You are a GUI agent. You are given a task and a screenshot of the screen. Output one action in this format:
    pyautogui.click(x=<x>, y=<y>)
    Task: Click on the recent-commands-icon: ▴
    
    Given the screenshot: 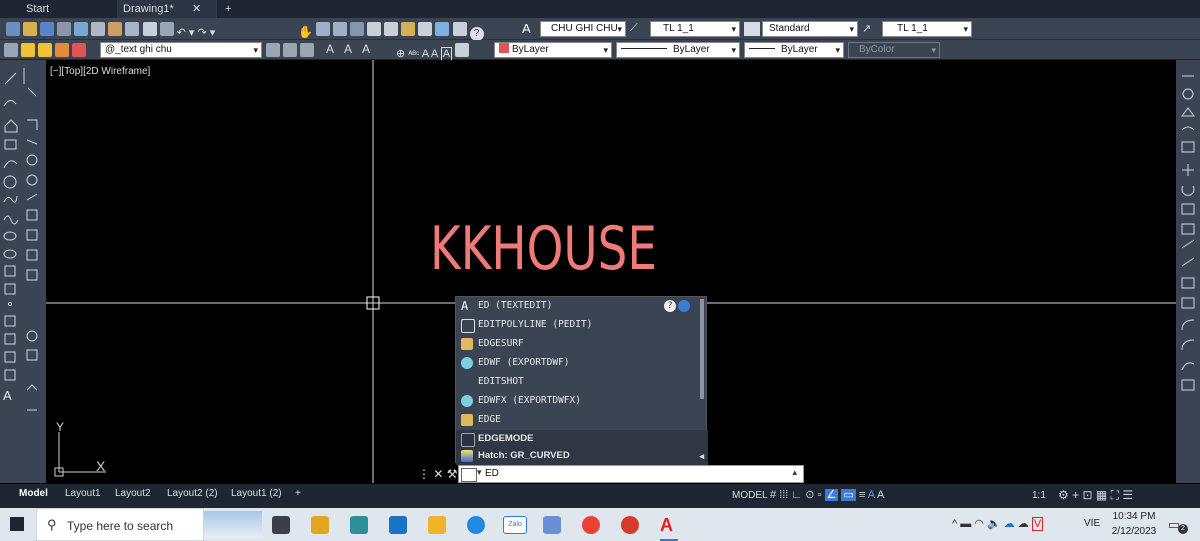 What is the action you would take?
    pyautogui.click(x=794, y=472)
    